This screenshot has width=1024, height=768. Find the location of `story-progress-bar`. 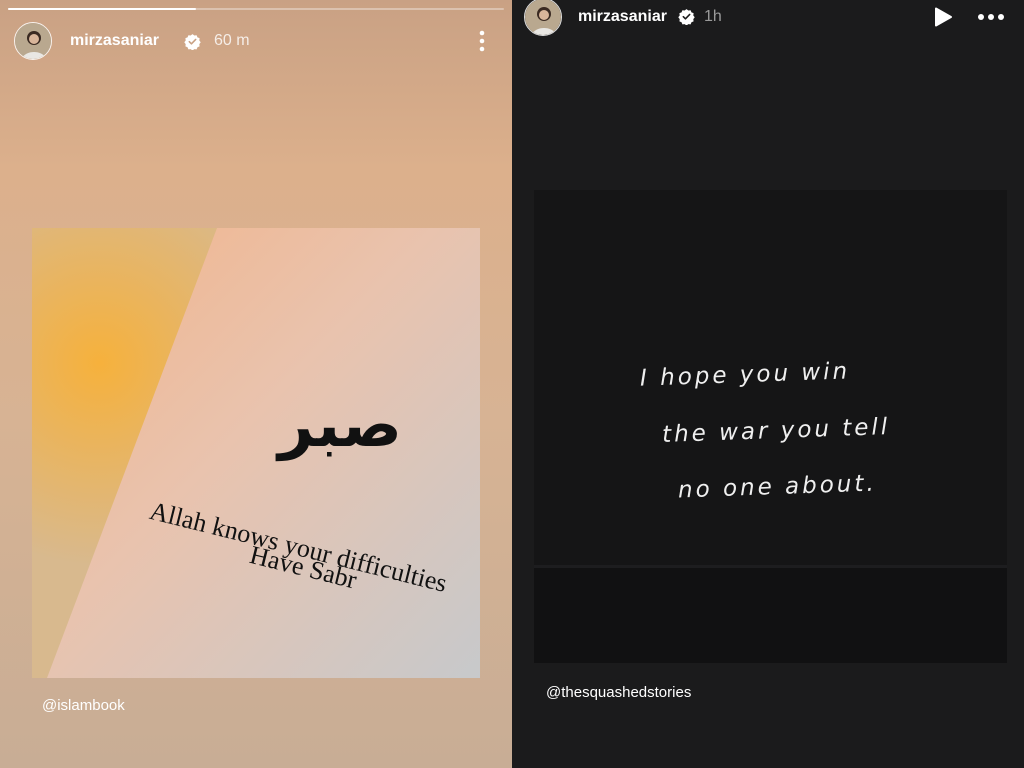

story-progress-bar is located at coordinates (256, 9).